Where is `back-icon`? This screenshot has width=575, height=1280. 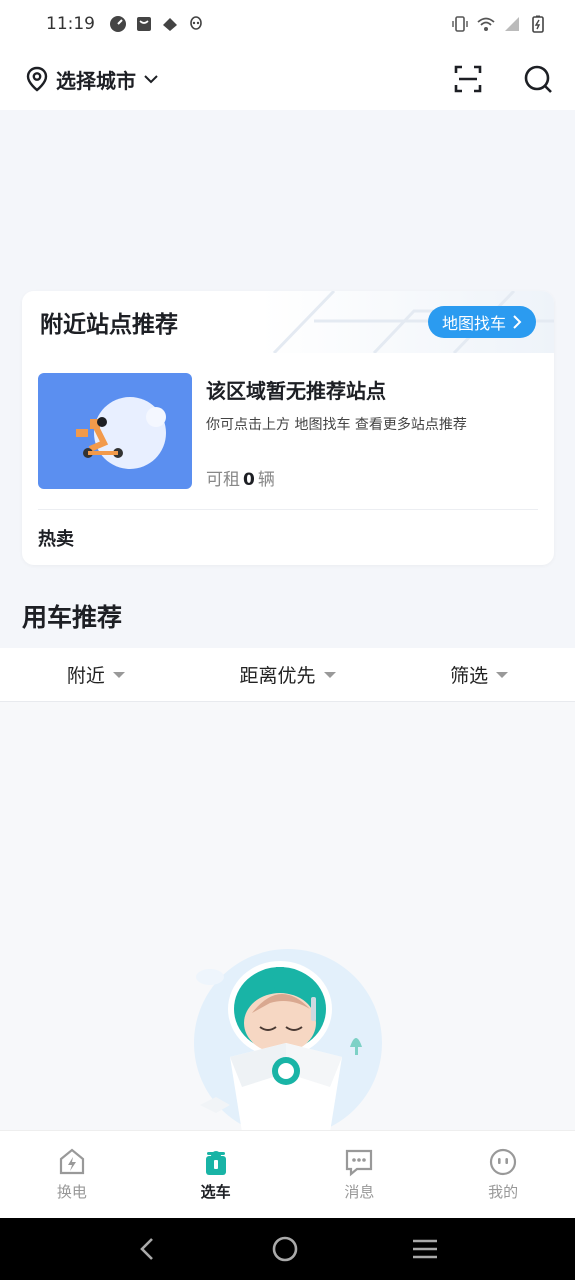 back-icon is located at coordinates (148, 1249).